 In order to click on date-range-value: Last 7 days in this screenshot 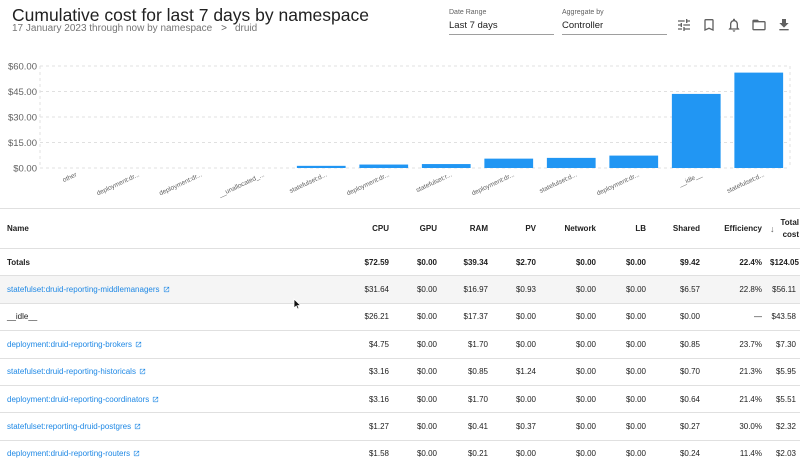, I will do `click(501, 27)`.